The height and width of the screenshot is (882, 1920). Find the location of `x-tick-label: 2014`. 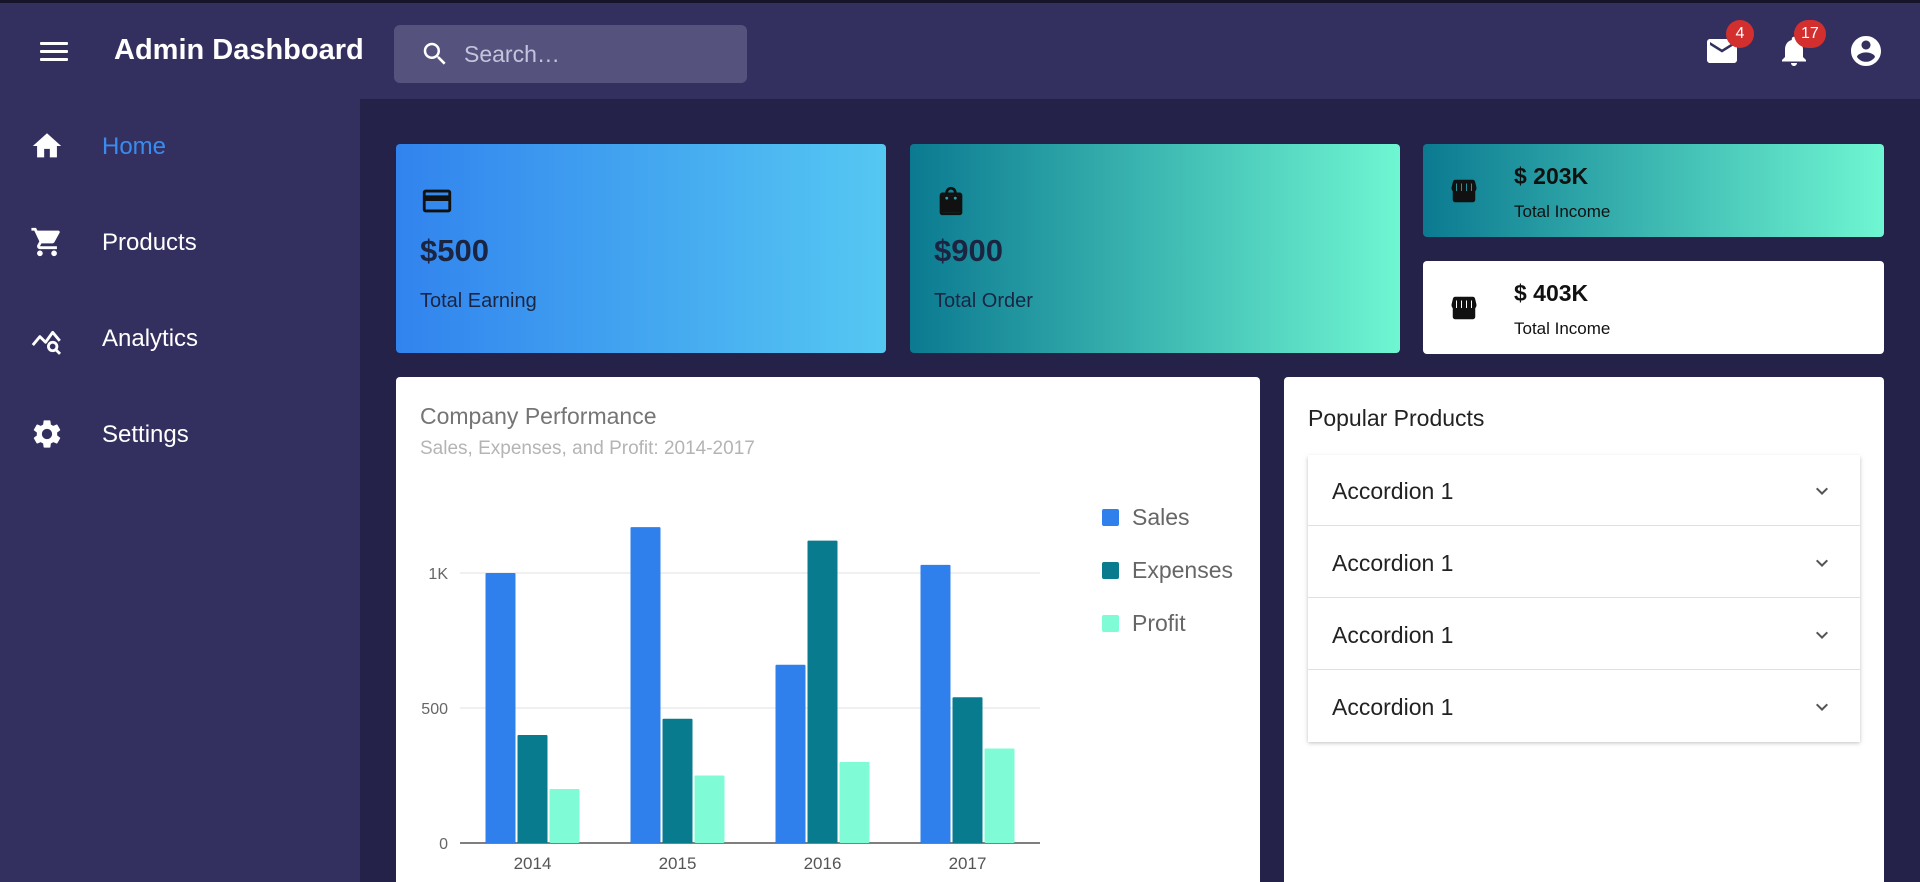

x-tick-label: 2014 is located at coordinates (533, 863).